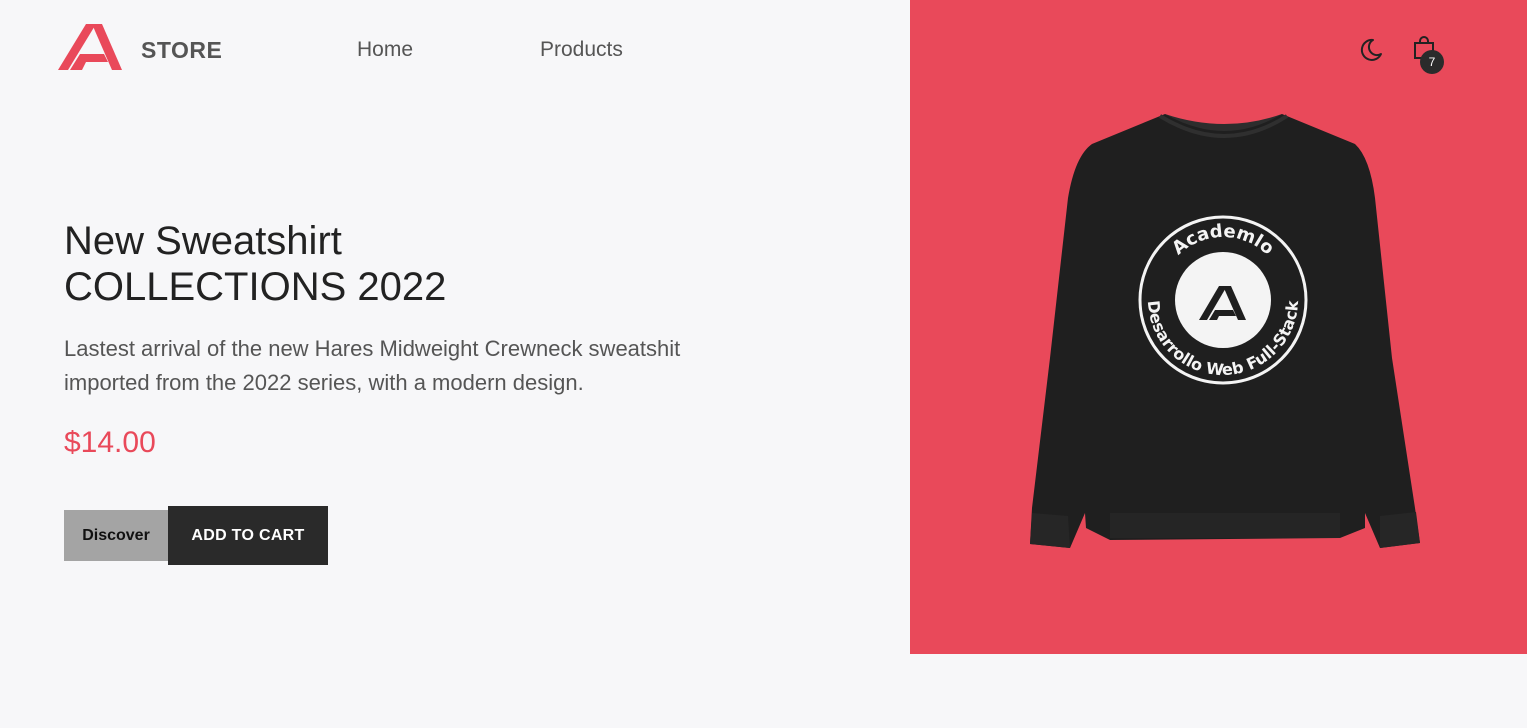 The height and width of the screenshot is (728, 1527). I want to click on cart-count-badge: 7, so click(1432, 62).